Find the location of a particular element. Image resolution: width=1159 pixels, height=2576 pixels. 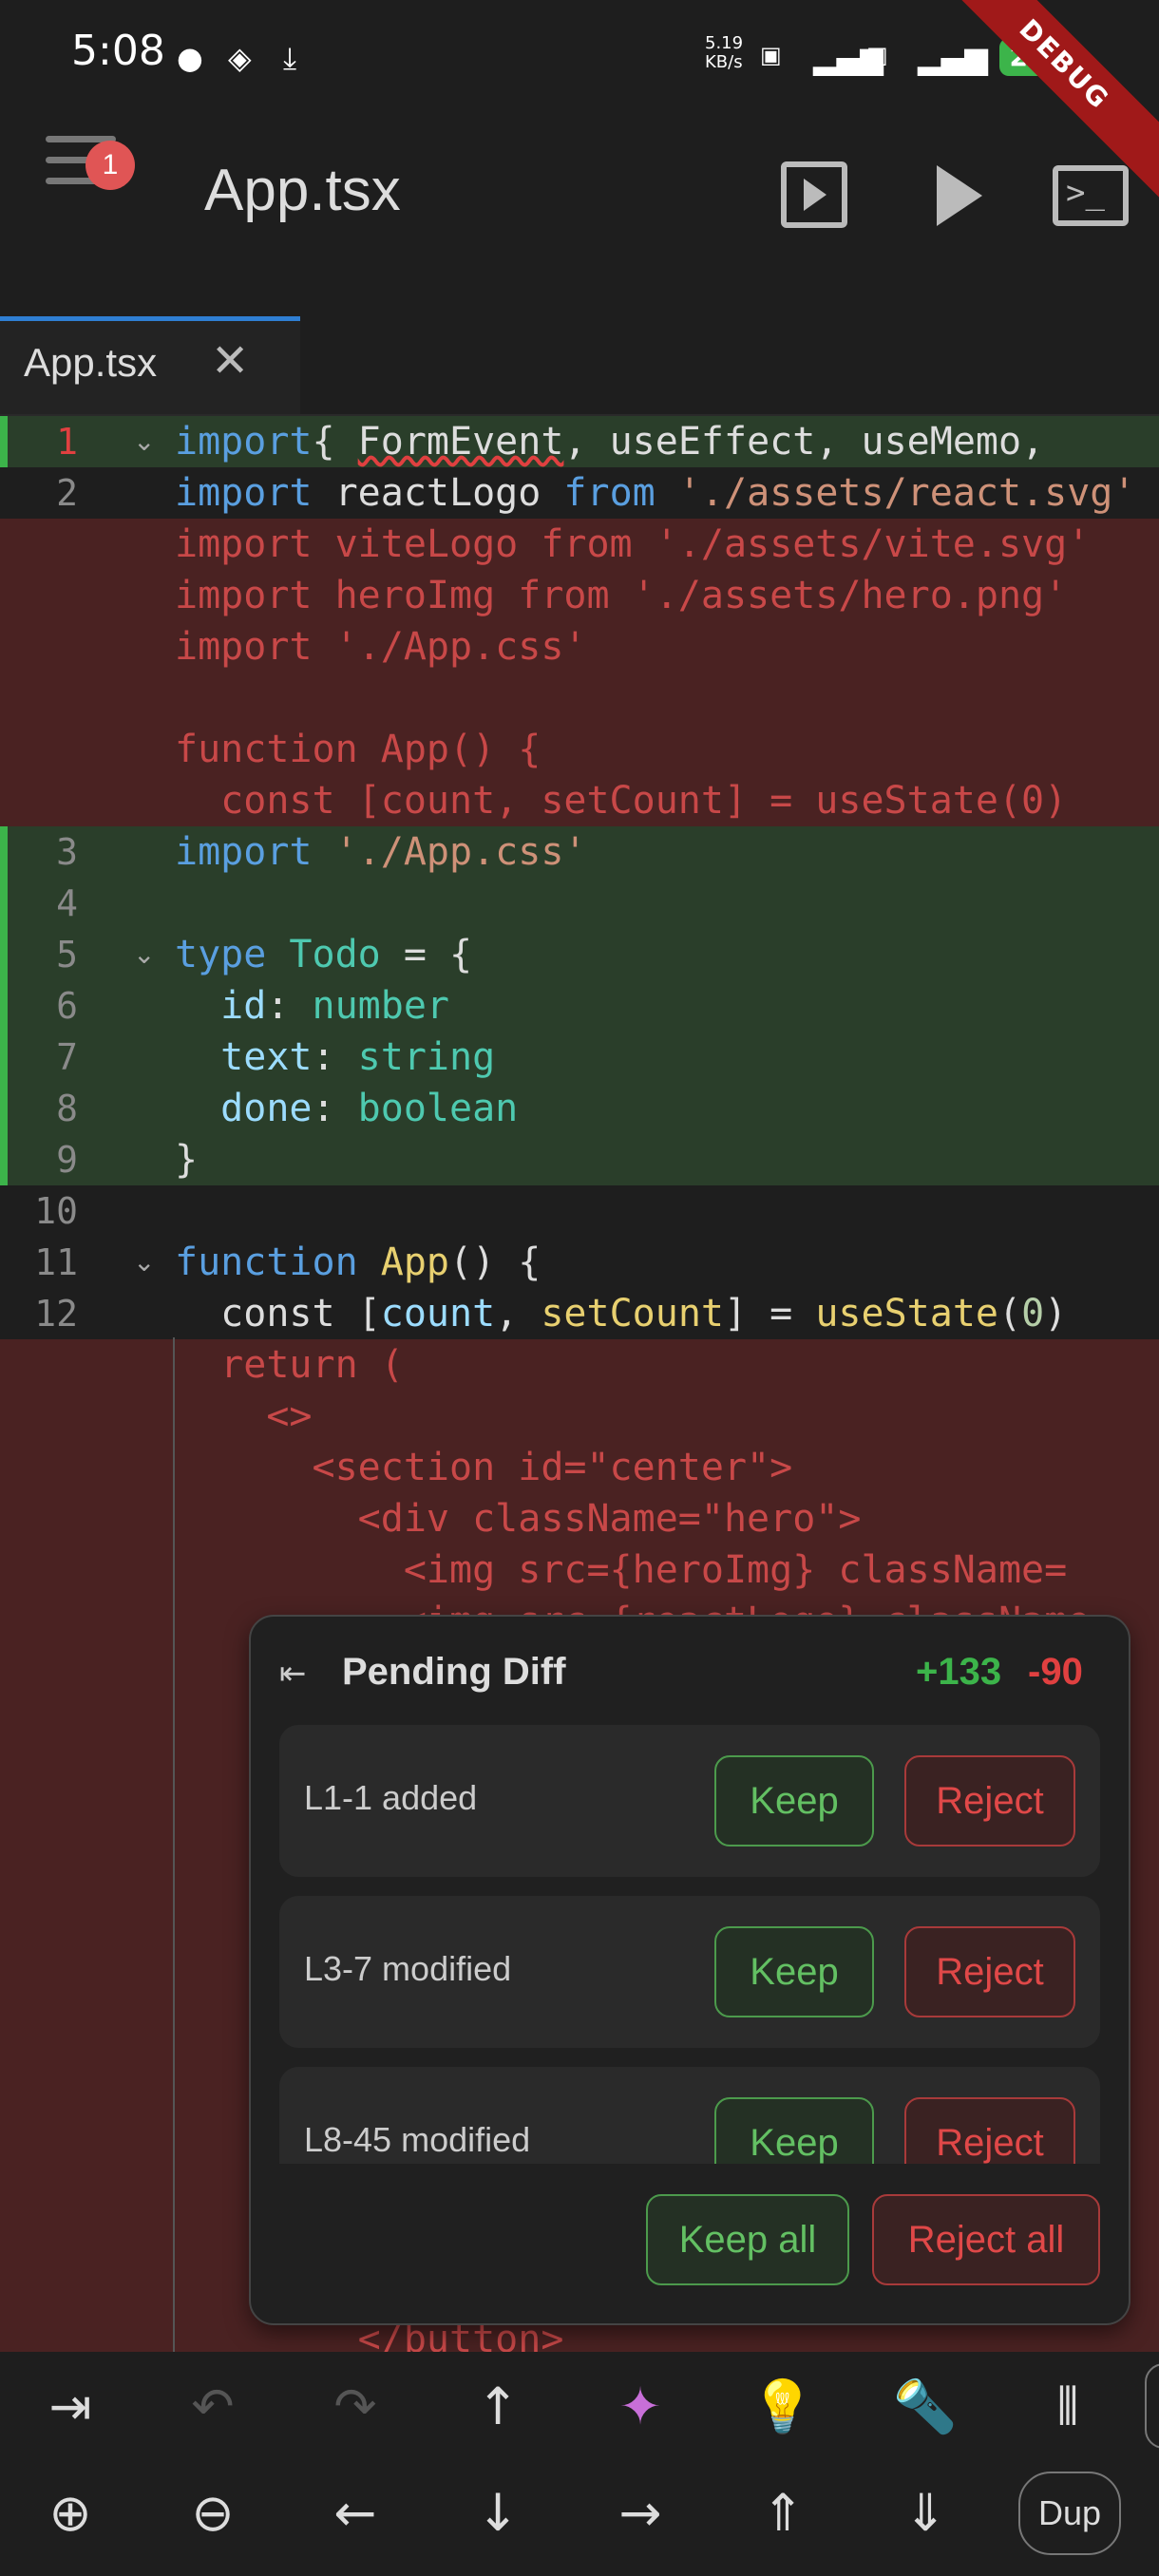

volte-icon: ▣ is located at coordinates (771, 55).